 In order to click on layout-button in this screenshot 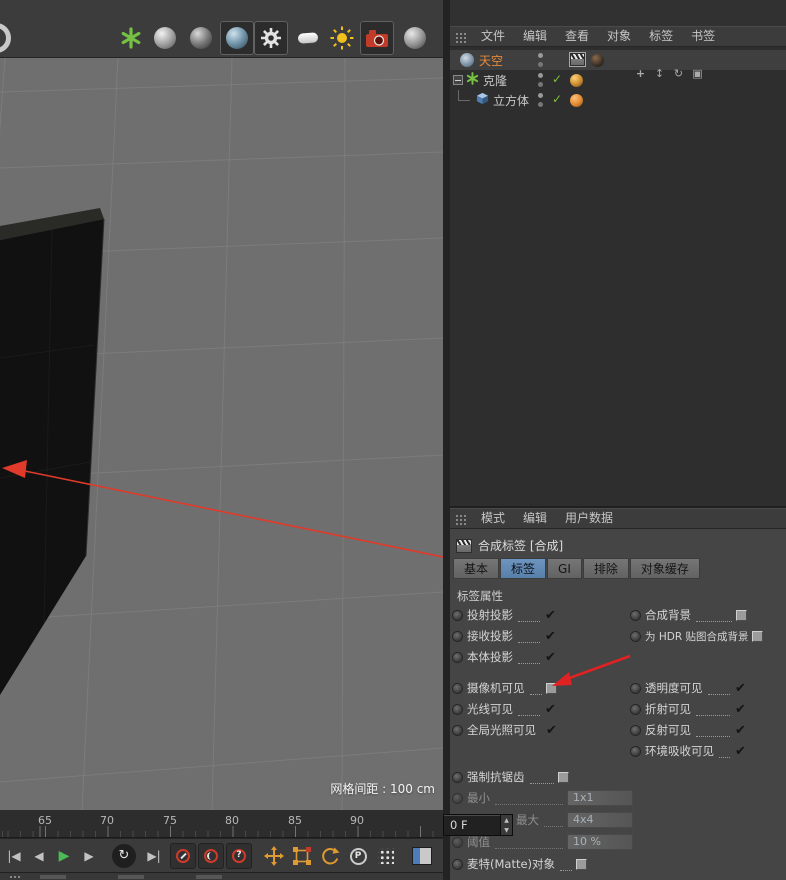, I will do `click(422, 856)`.